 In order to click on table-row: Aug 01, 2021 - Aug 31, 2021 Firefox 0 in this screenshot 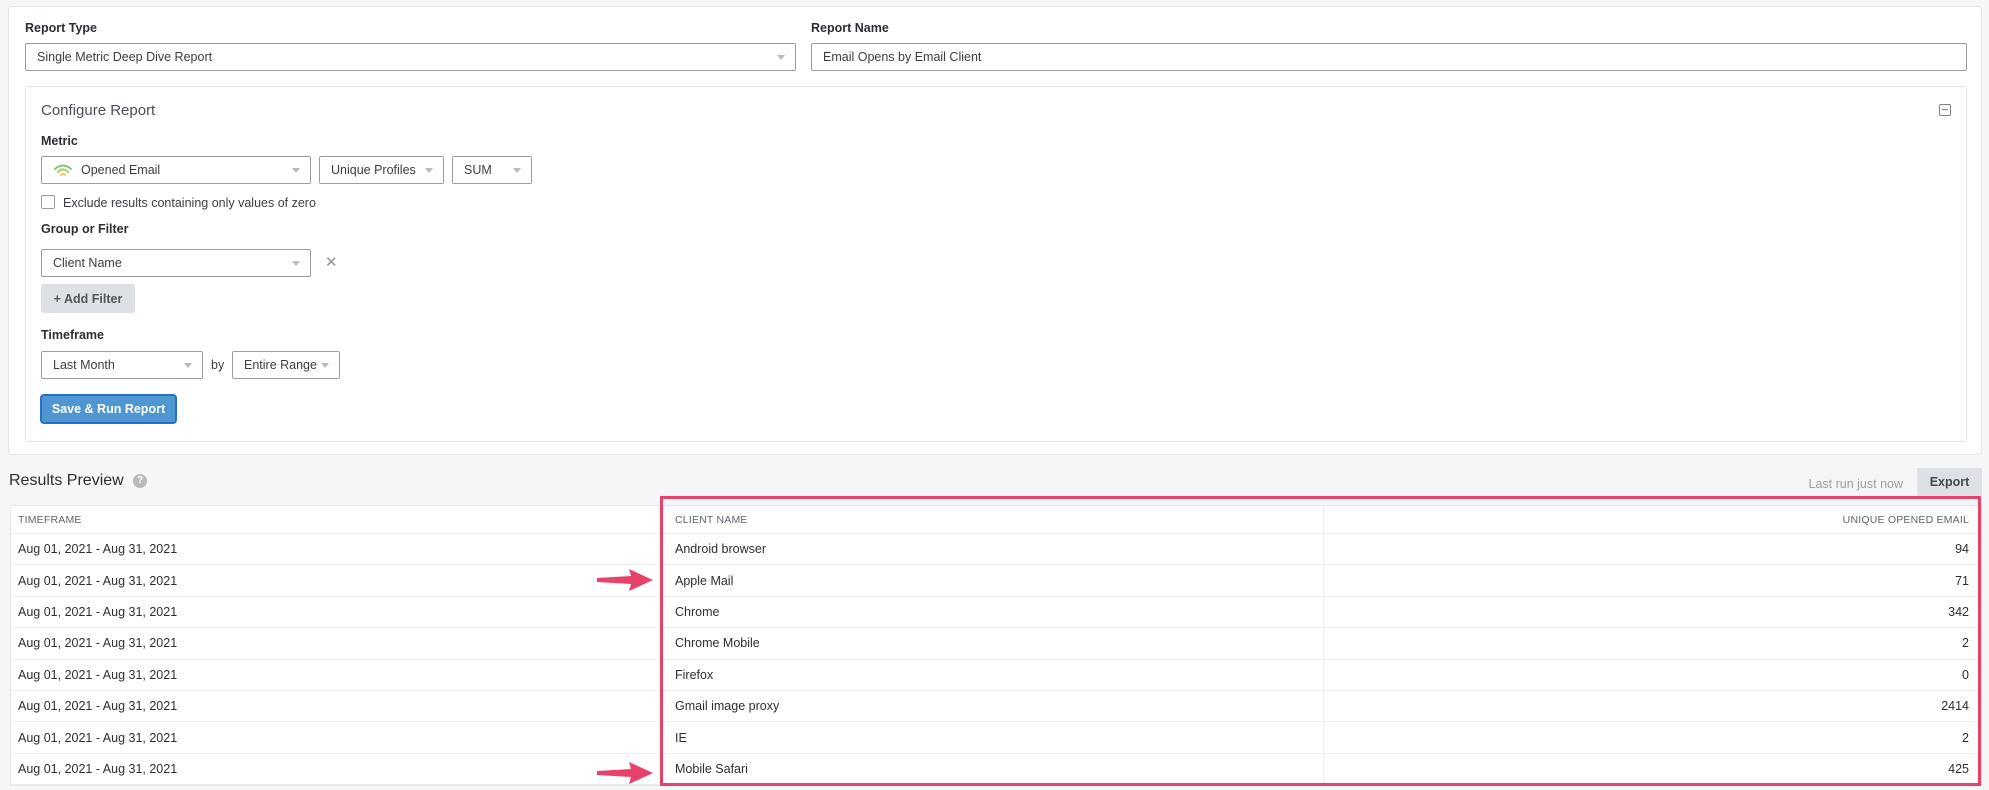, I will do `click(996, 675)`.